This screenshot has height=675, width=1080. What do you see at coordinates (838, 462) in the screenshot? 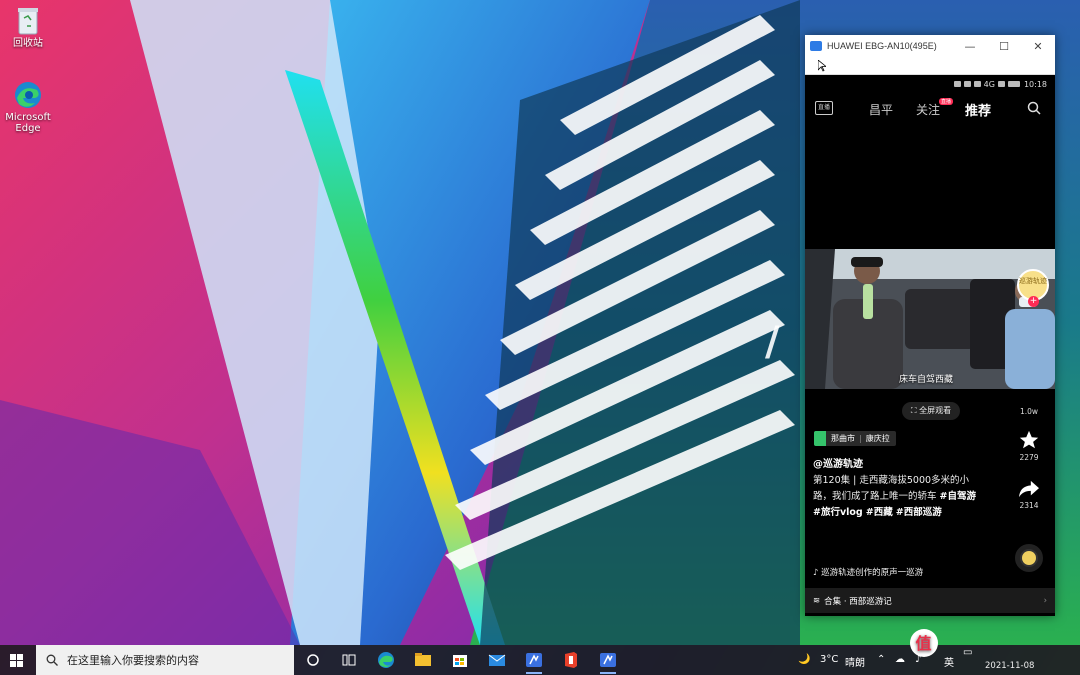
I see `author-name: @巡游轨迹` at bounding box center [838, 462].